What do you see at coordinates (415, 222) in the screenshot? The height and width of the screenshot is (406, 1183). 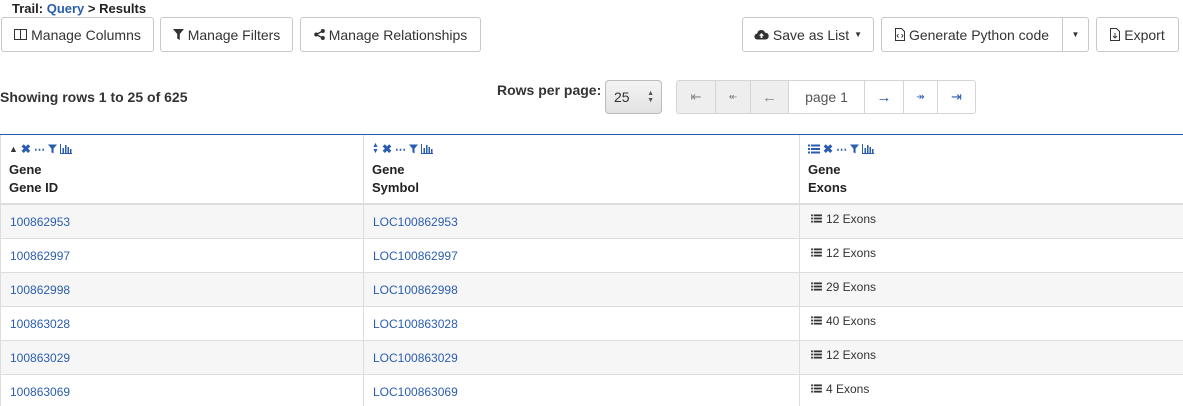 I see `gene-symbol-link: LOC100862953` at bounding box center [415, 222].